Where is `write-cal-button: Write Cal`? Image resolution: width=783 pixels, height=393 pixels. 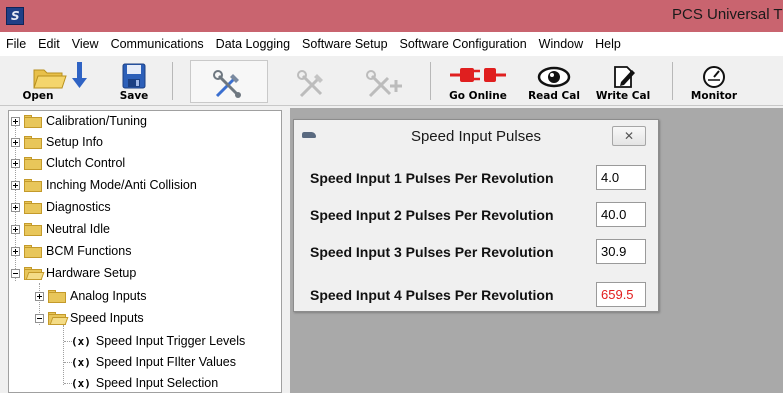
write-cal-button: Write Cal is located at coordinates (623, 81).